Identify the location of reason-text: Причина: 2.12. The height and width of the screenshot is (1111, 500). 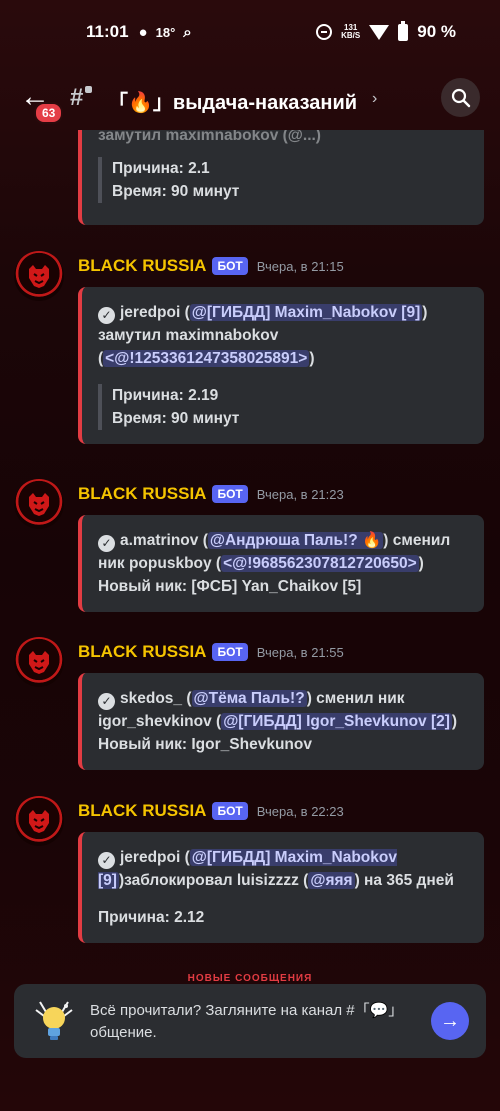
(151, 917).